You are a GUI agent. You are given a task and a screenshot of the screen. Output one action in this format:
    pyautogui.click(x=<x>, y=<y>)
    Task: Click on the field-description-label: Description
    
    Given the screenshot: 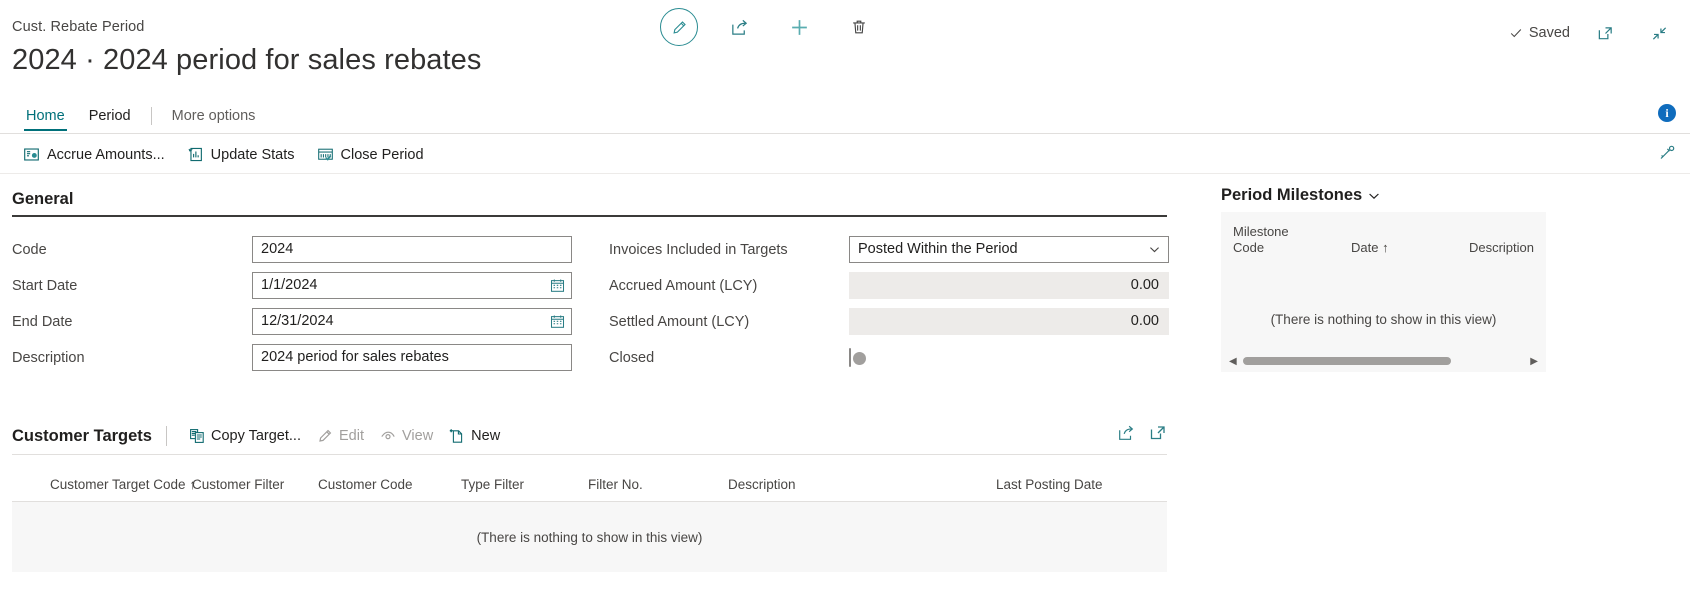 What is the action you would take?
    pyautogui.click(x=48, y=357)
    